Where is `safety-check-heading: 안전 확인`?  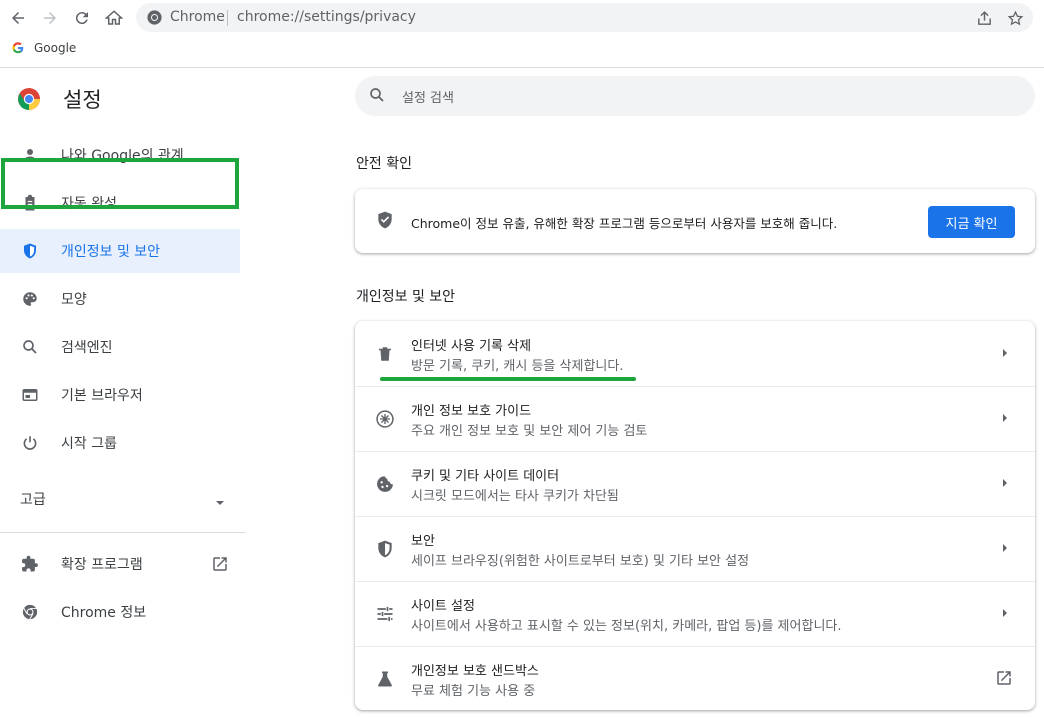 safety-check-heading: 안전 확인 is located at coordinates (384, 164).